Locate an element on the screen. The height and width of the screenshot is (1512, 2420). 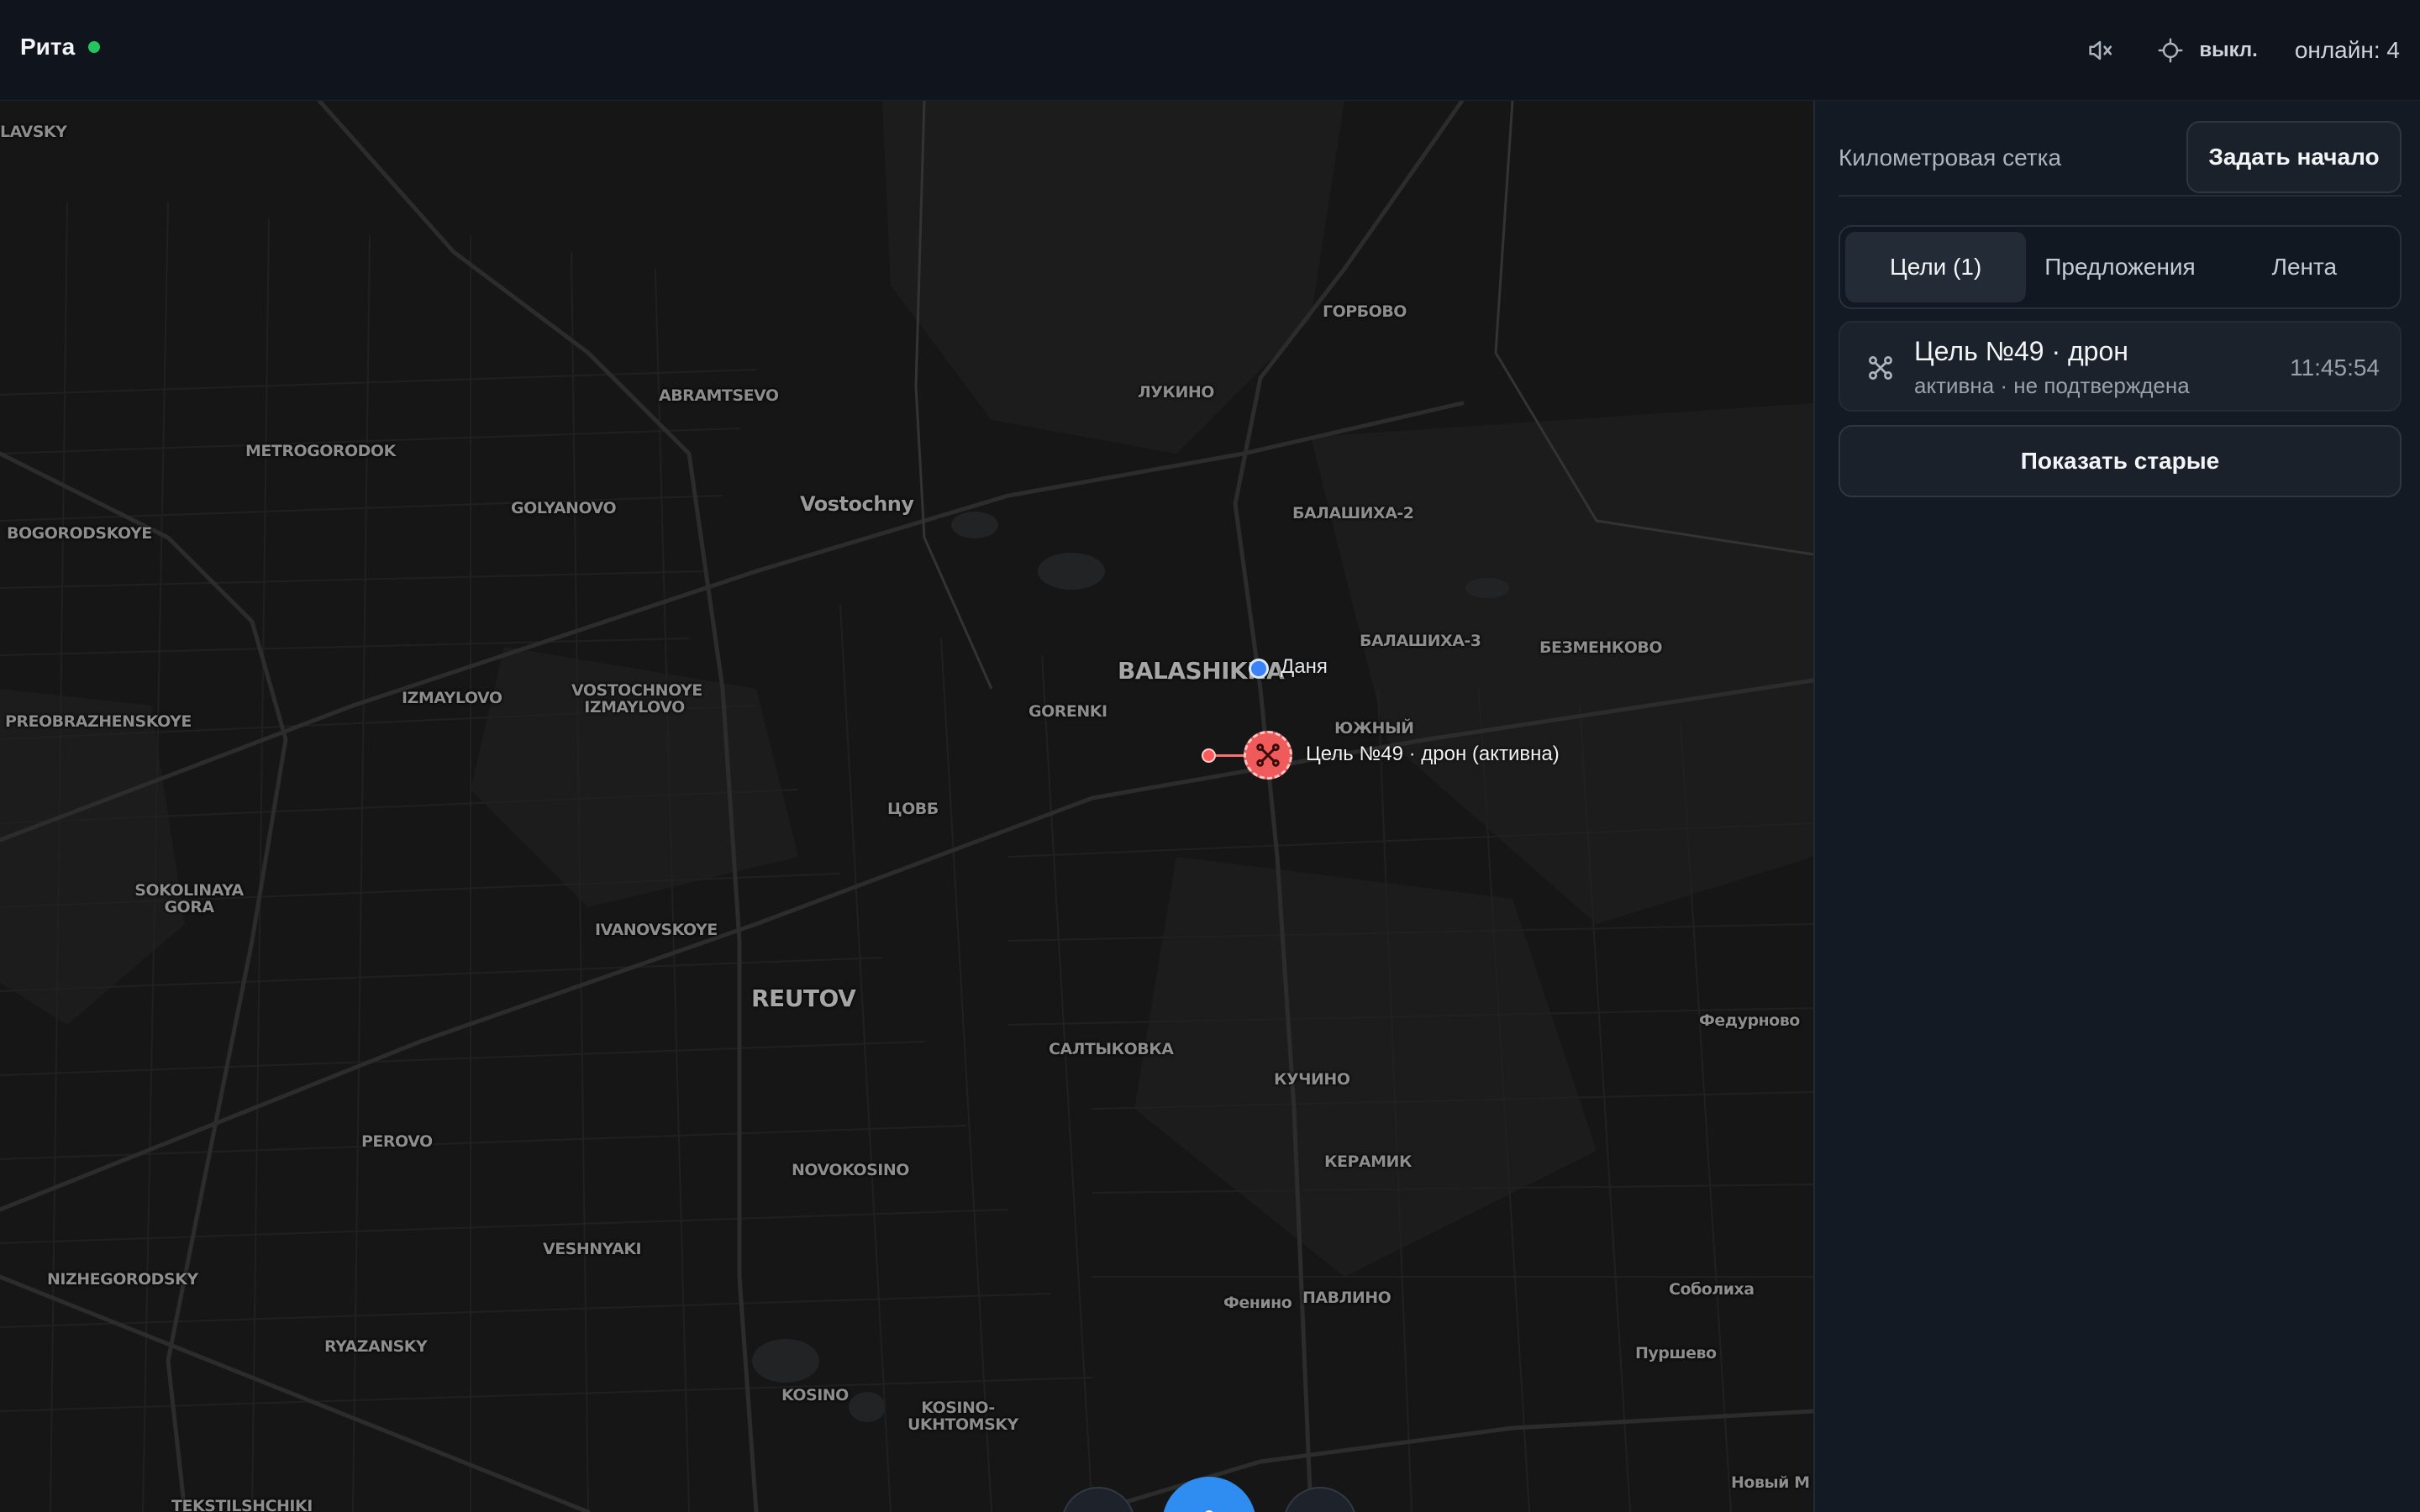
top-bar: Рита выкл. онлайн: 4 is located at coordinates (1210, 50).